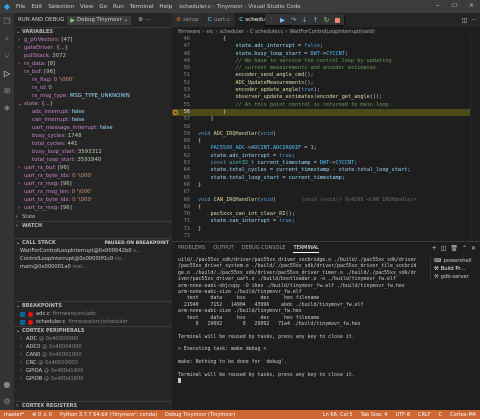 The height and width of the screenshot is (419, 480). What do you see at coordinates (181, 127) in the screenshot?
I see `line-number: 58` at bounding box center [181, 127].